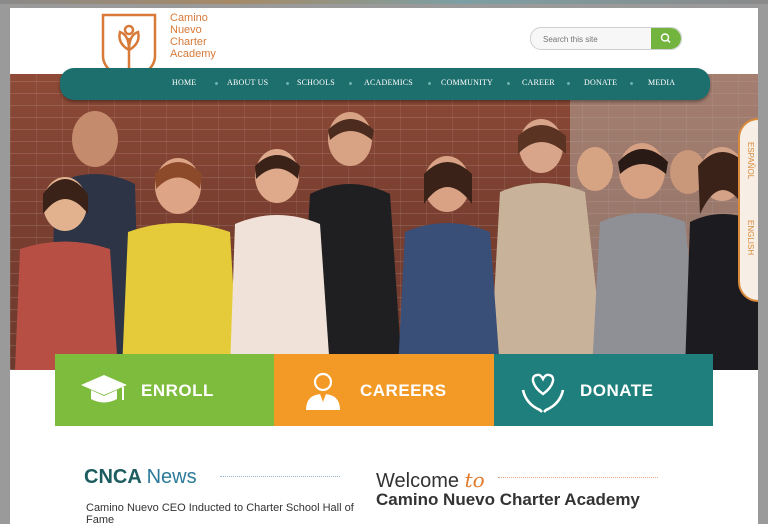  Describe the element at coordinates (113, 477) in the screenshot. I see `news-heading-main: CNCA` at that location.